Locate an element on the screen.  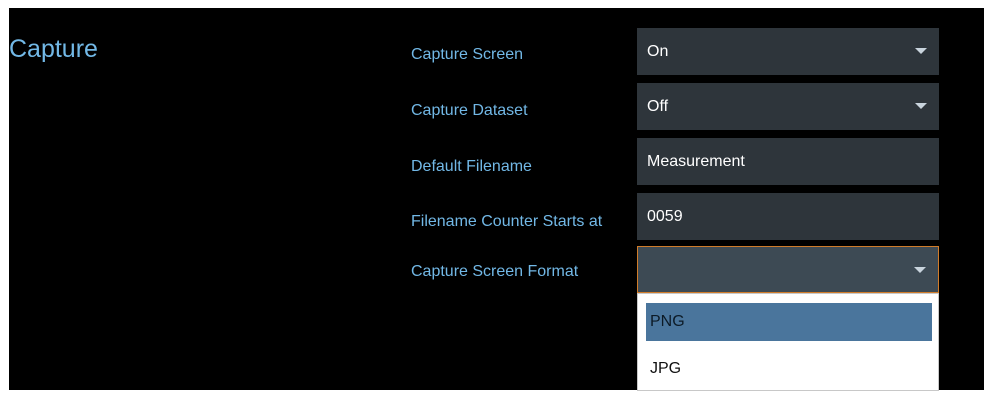
panel-title: Capture is located at coordinates (53, 49).